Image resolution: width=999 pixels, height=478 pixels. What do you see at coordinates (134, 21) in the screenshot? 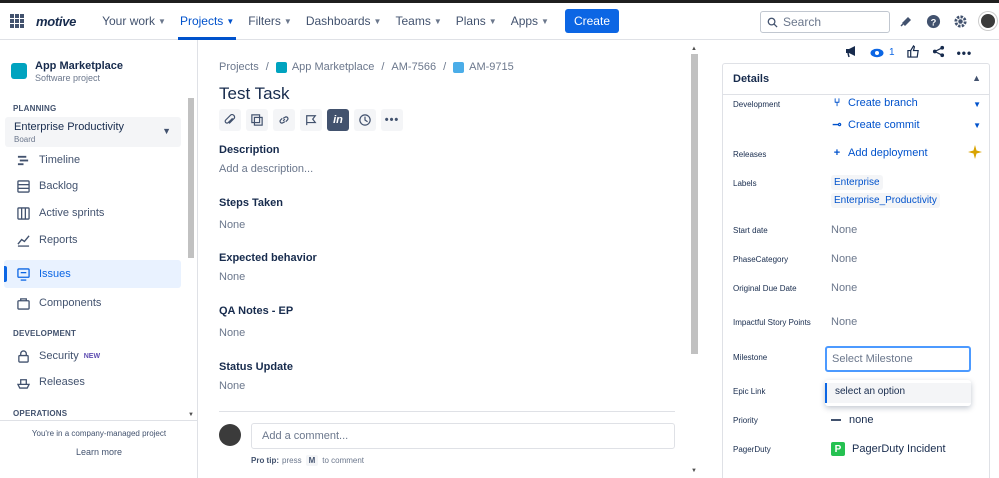
I see `nav-your-work: Your work ▼` at bounding box center [134, 21].